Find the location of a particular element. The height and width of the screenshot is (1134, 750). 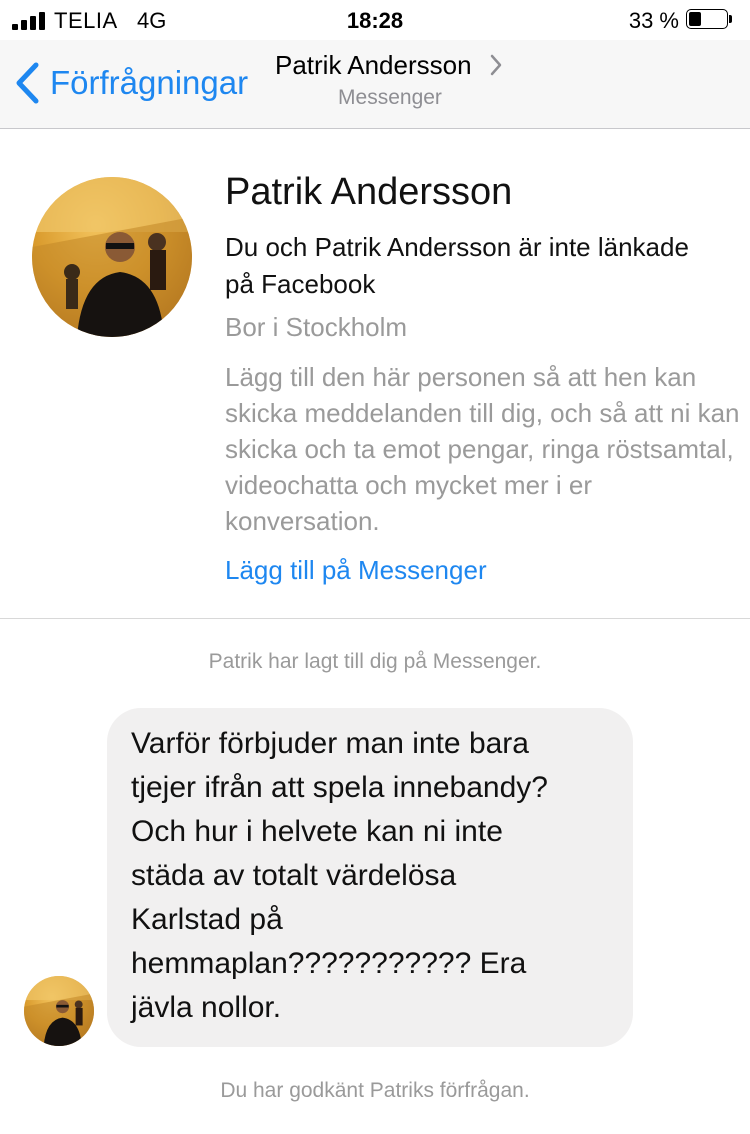

message-line: Karlstad på is located at coordinates (207, 919).